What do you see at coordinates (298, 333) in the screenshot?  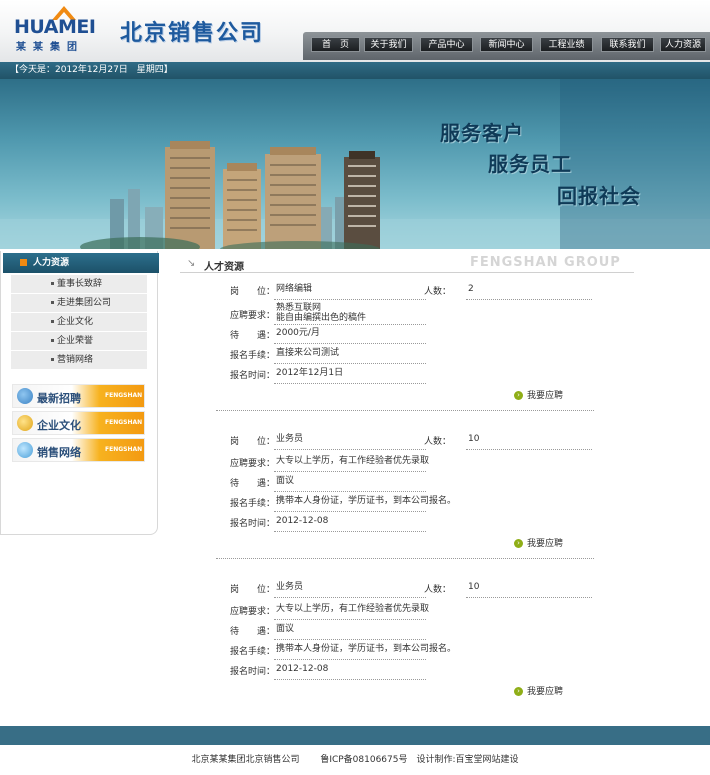 I see `job-salary: 2000元/月` at bounding box center [298, 333].